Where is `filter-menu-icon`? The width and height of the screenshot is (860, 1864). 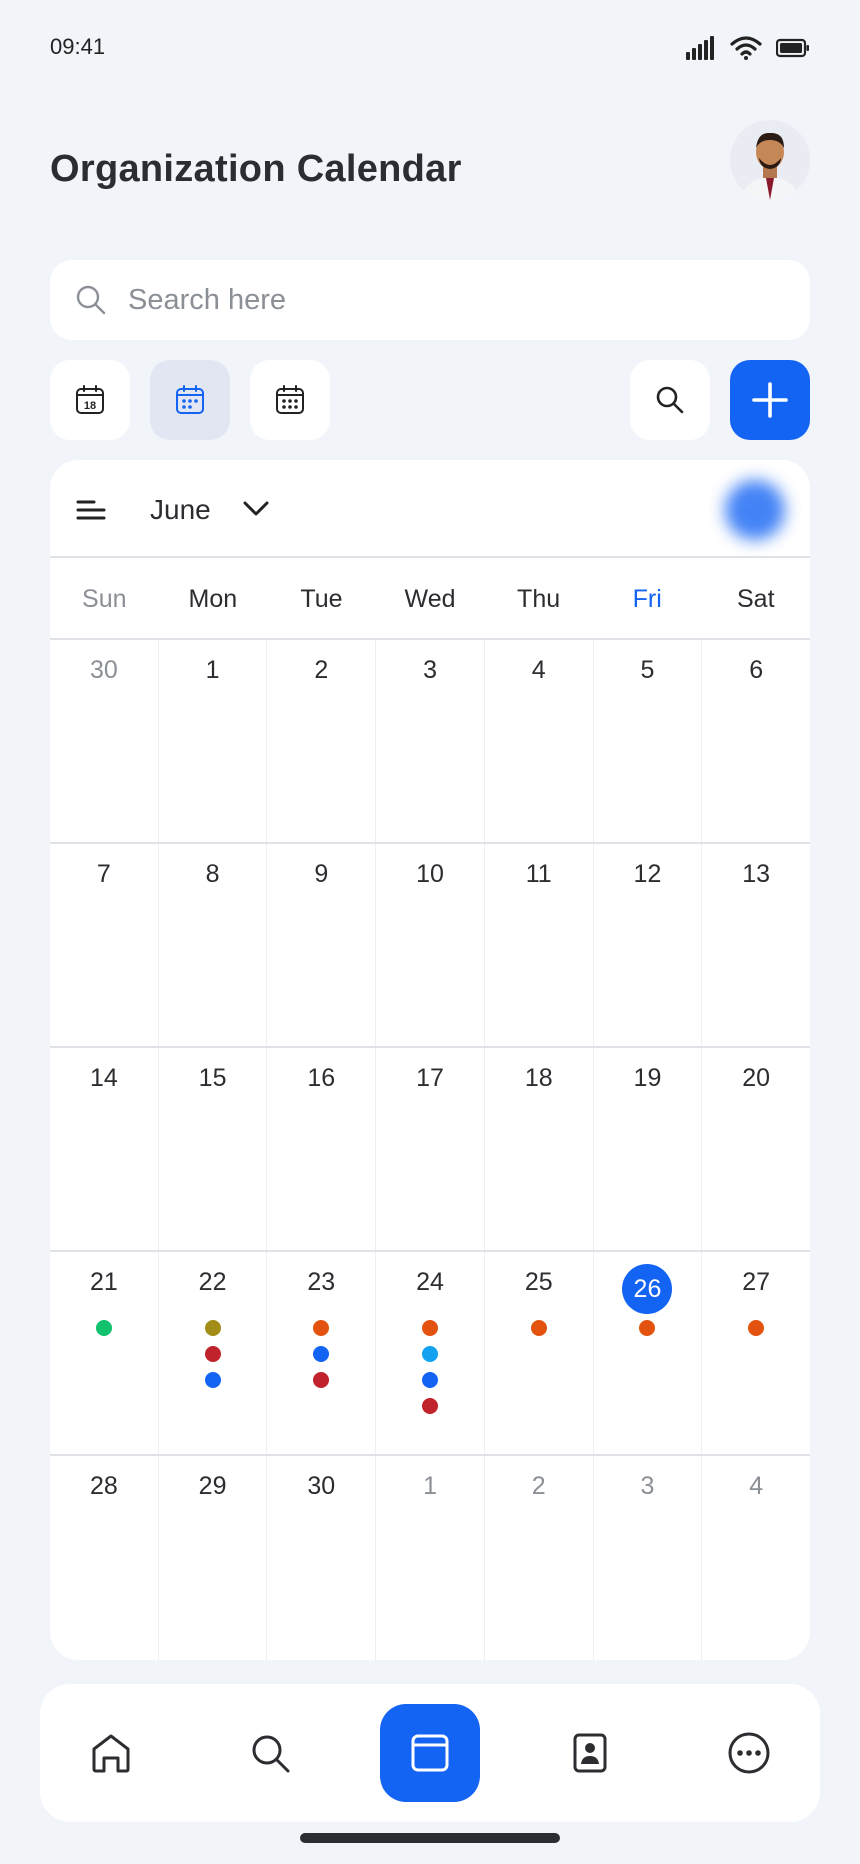 filter-menu-icon is located at coordinates (91, 512).